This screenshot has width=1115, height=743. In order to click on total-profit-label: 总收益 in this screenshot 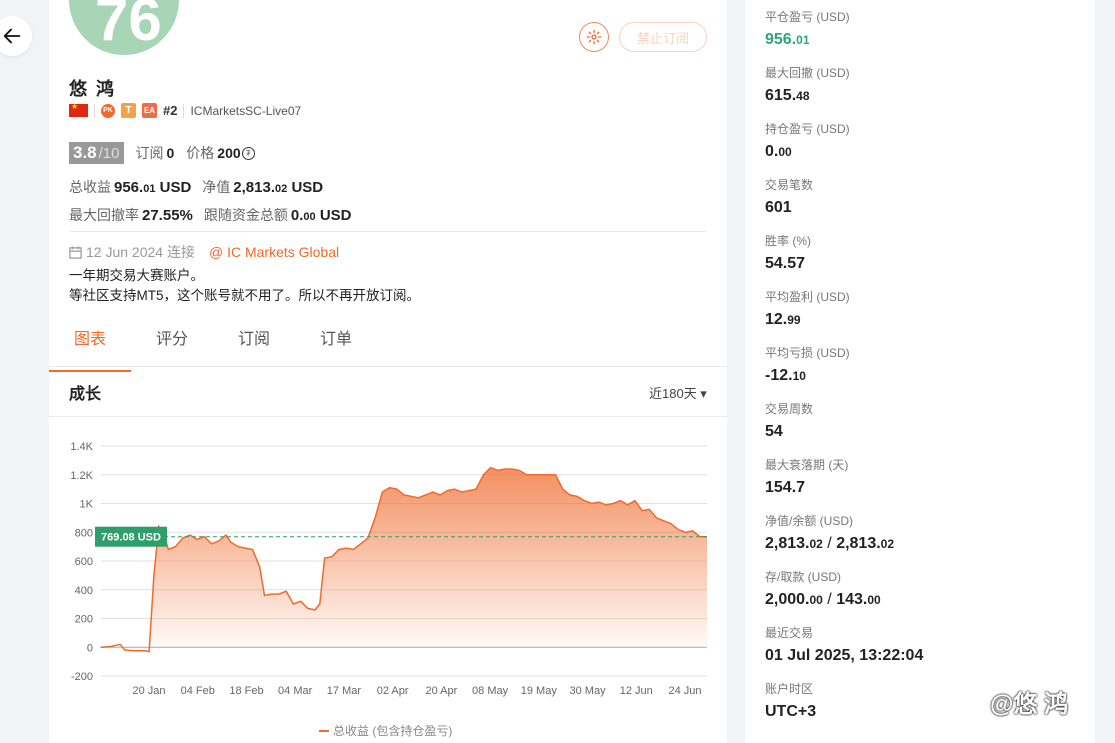, I will do `click(90, 187)`.